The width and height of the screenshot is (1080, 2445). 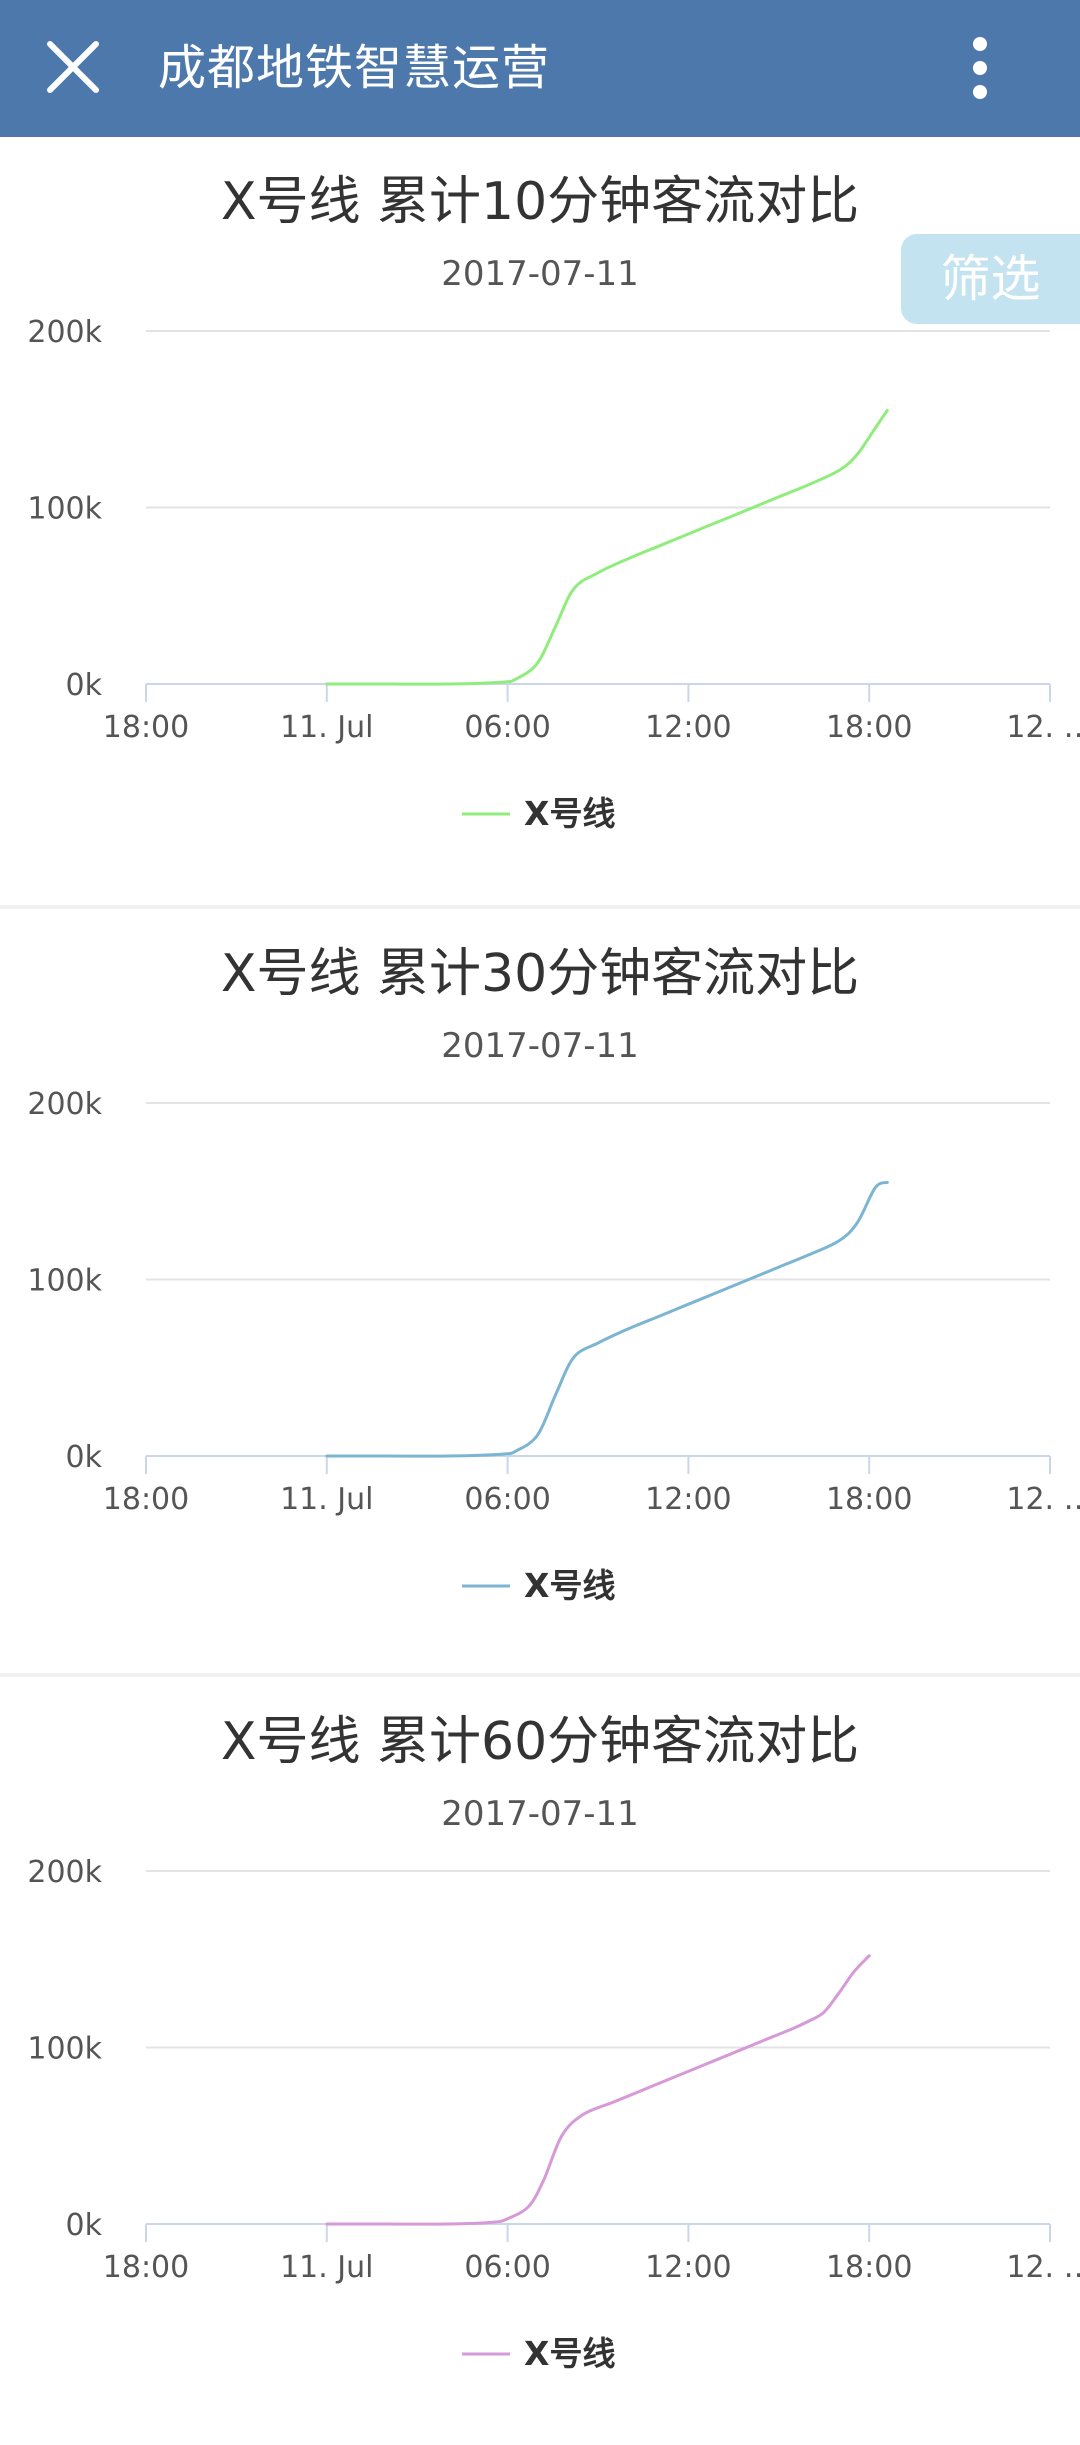 What do you see at coordinates (990, 279) in the screenshot?
I see `filter-button: 筛选` at bounding box center [990, 279].